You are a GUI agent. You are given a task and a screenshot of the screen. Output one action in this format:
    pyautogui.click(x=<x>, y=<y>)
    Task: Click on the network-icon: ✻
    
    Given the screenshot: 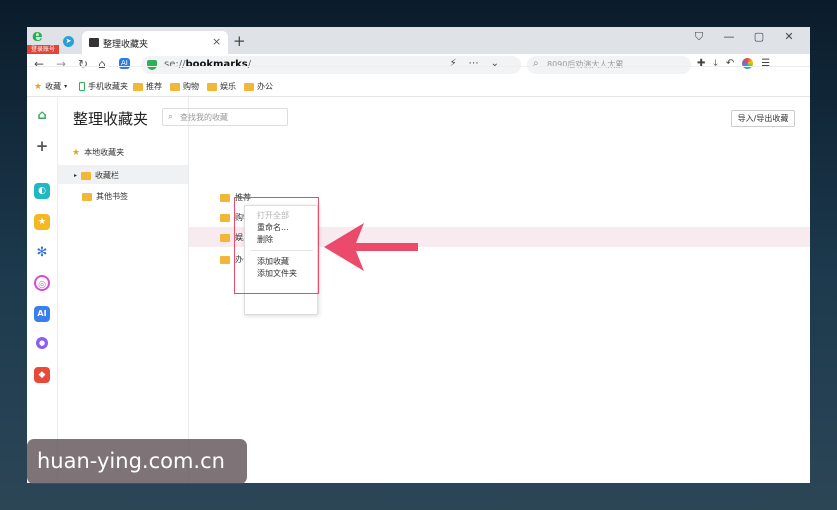 What is the action you would take?
    pyautogui.click(x=42, y=253)
    